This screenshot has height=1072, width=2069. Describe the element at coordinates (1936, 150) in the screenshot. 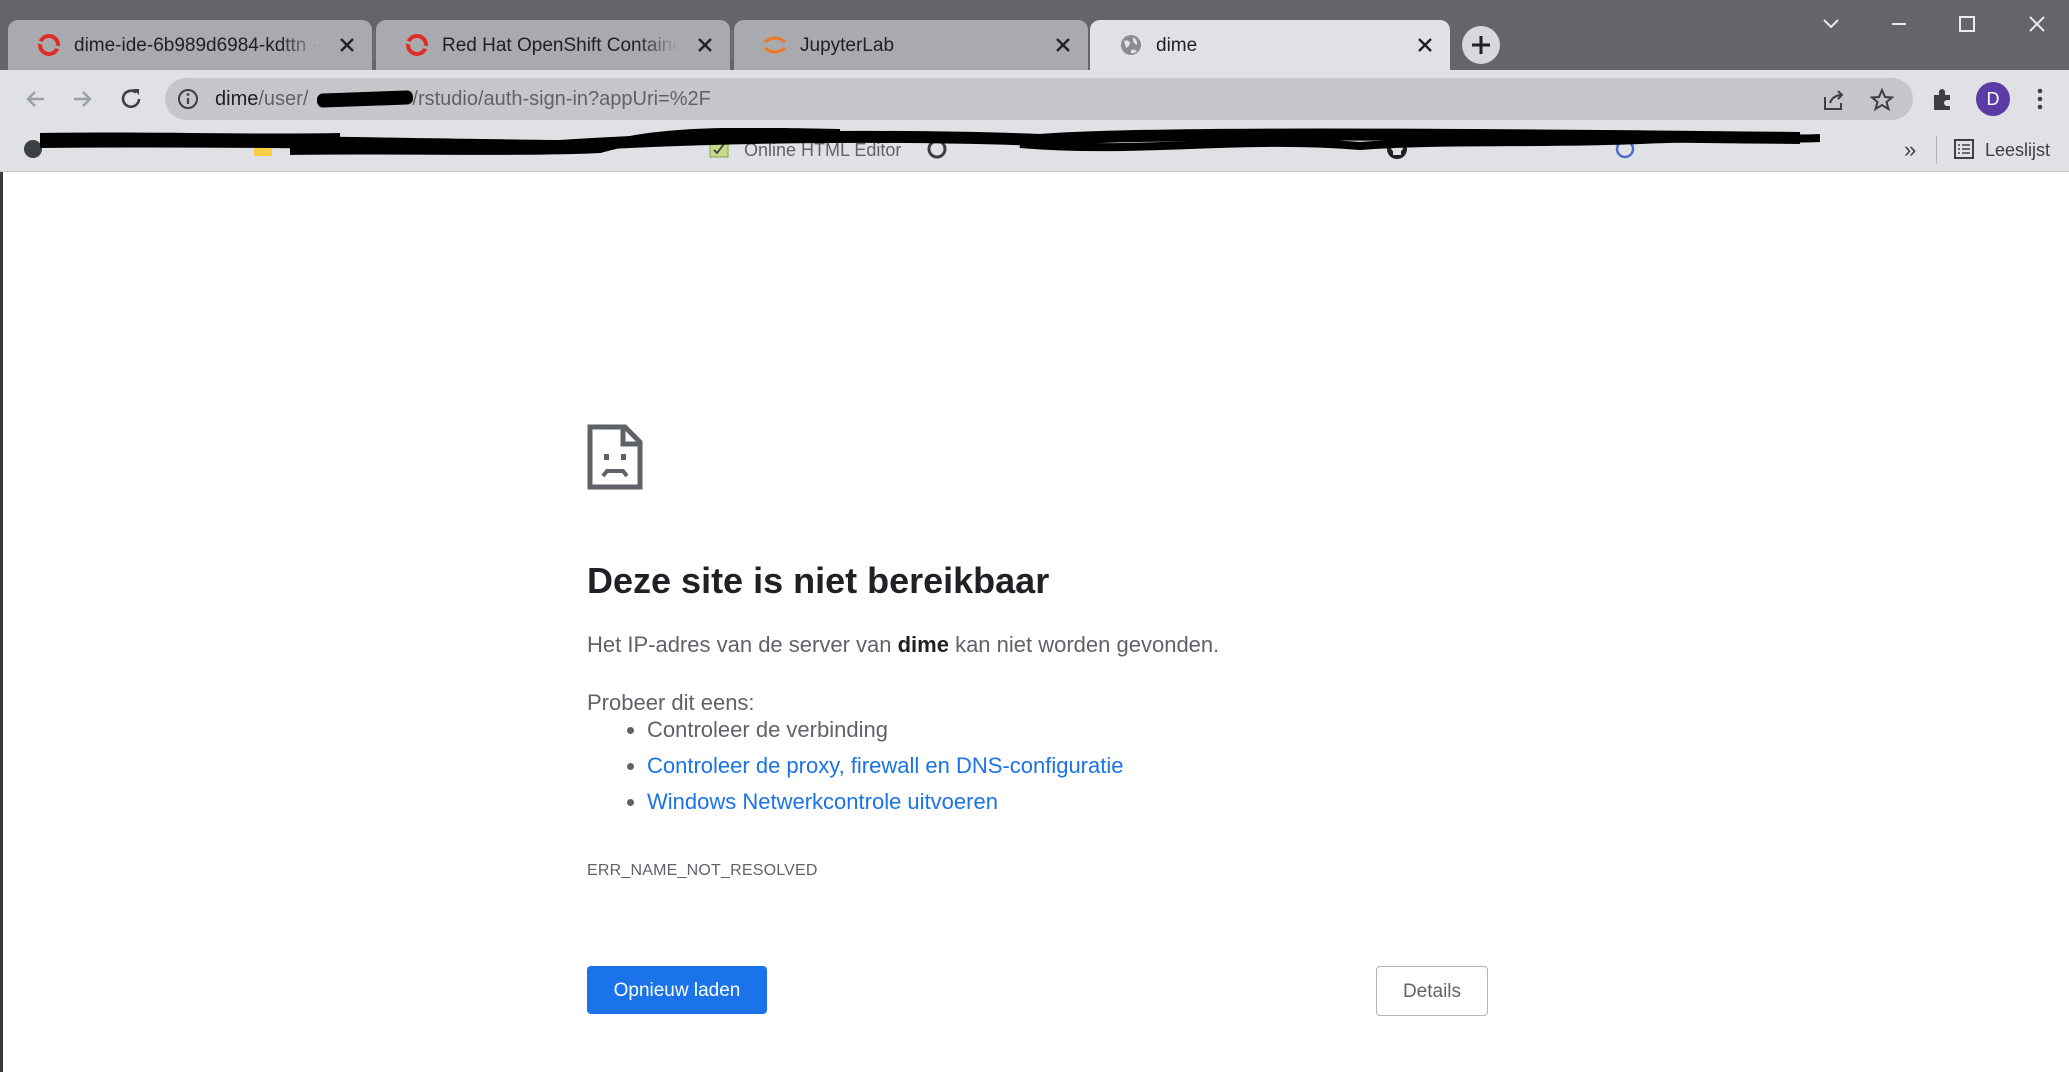

I see `bookmarks-divider` at that location.